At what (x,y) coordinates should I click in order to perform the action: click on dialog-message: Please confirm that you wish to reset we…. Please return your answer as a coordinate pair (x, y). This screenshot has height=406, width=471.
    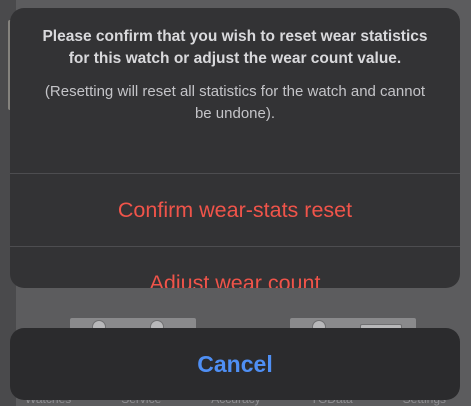
    Looking at the image, I should click on (235, 47).